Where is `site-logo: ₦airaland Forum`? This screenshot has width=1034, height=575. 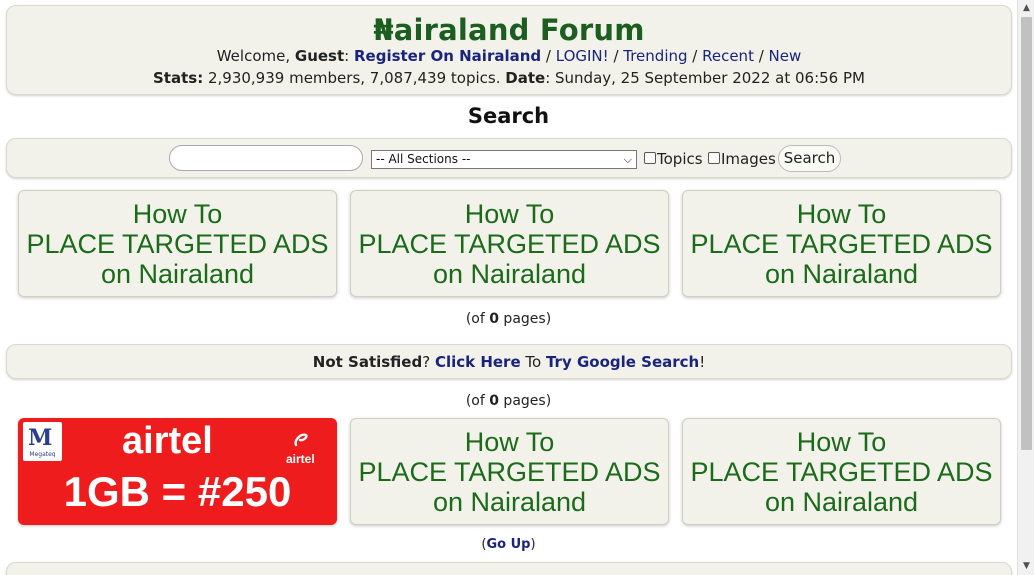 site-logo: ₦airaland Forum is located at coordinates (509, 30).